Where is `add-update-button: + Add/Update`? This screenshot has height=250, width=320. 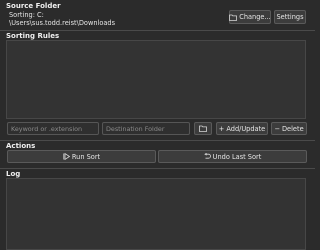
add-update-button: + Add/Update is located at coordinates (242, 128).